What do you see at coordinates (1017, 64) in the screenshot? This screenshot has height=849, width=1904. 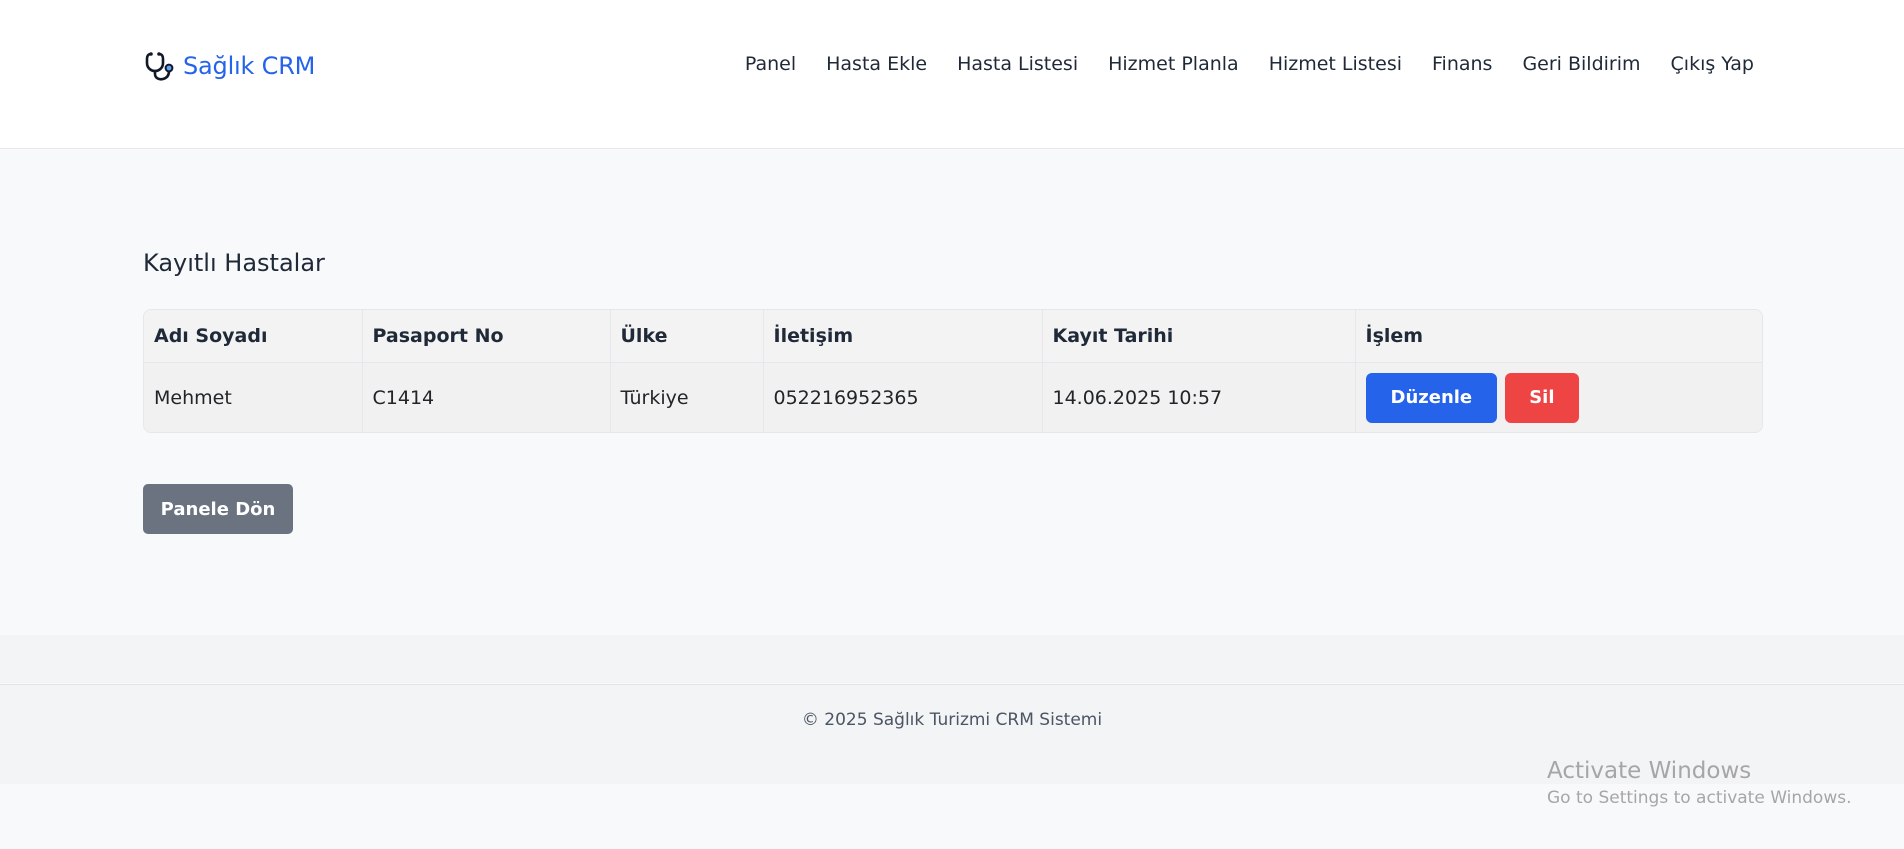 I see `nav-hasta-listesi: Hasta Listesi` at bounding box center [1017, 64].